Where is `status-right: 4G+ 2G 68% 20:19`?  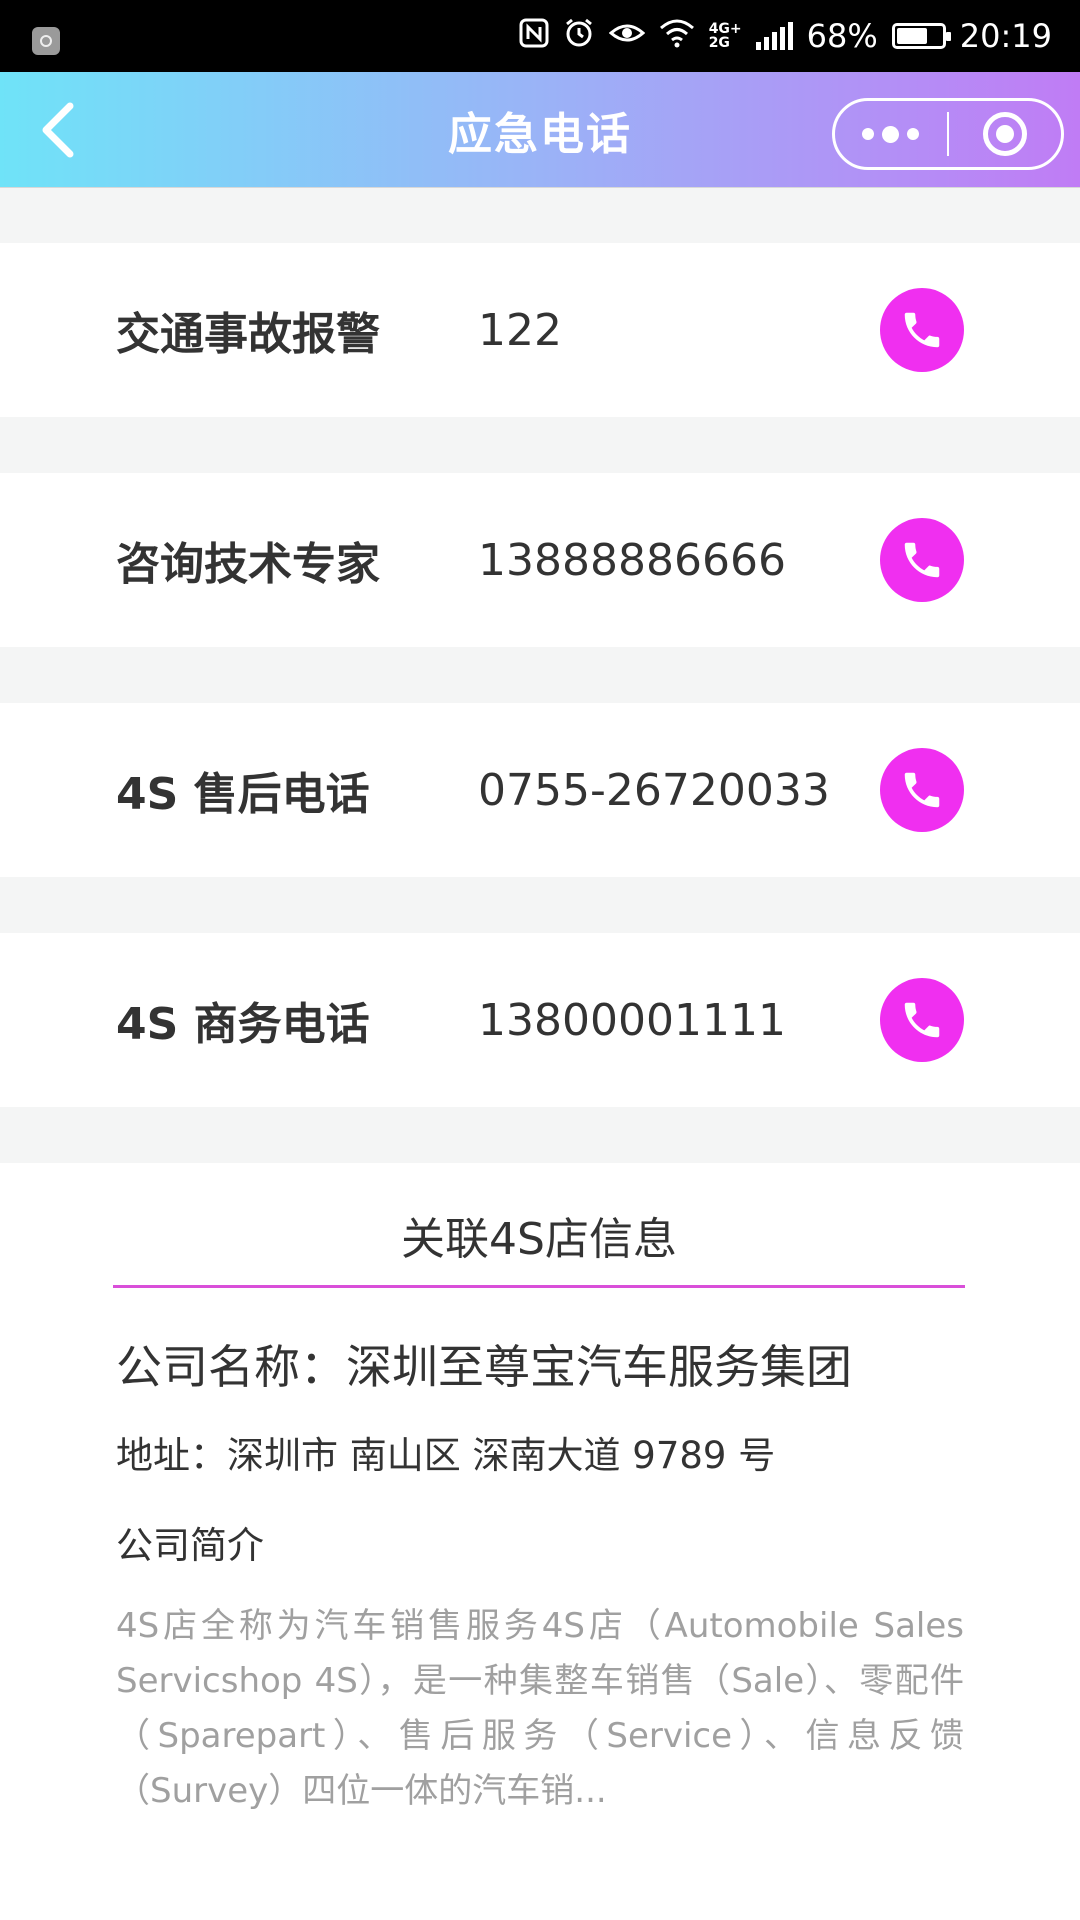
status-right: 4G+ 2G 68% 20:19 is located at coordinates (785, 36).